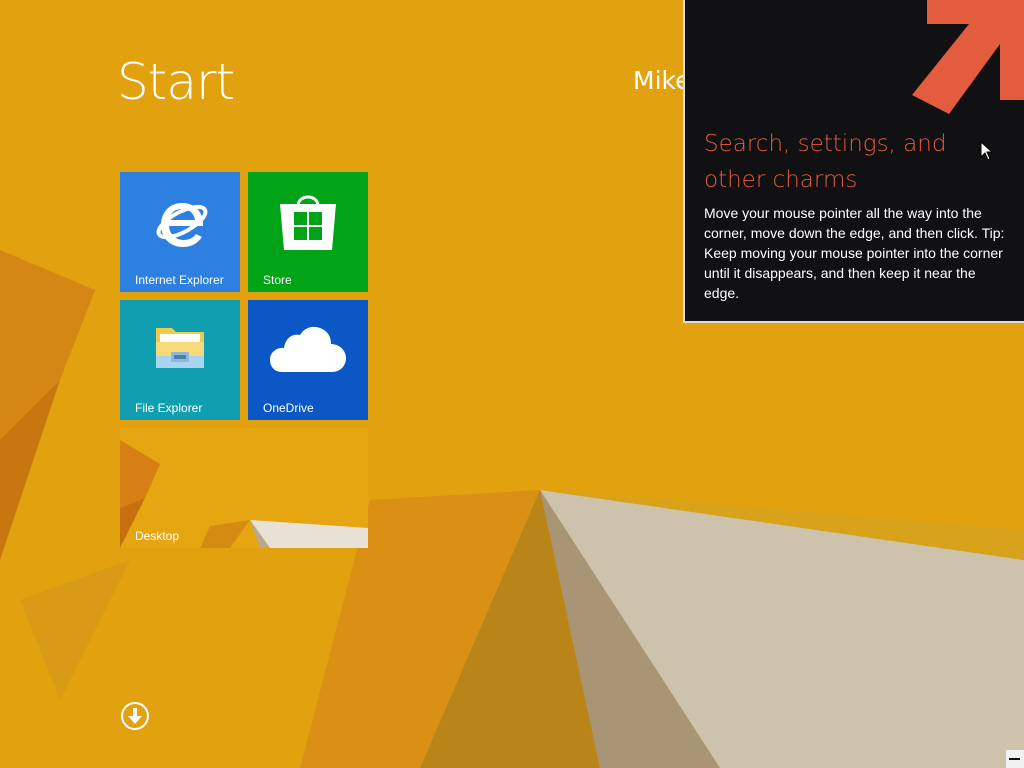  I want to click on cloud-icon, so click(308, 349).